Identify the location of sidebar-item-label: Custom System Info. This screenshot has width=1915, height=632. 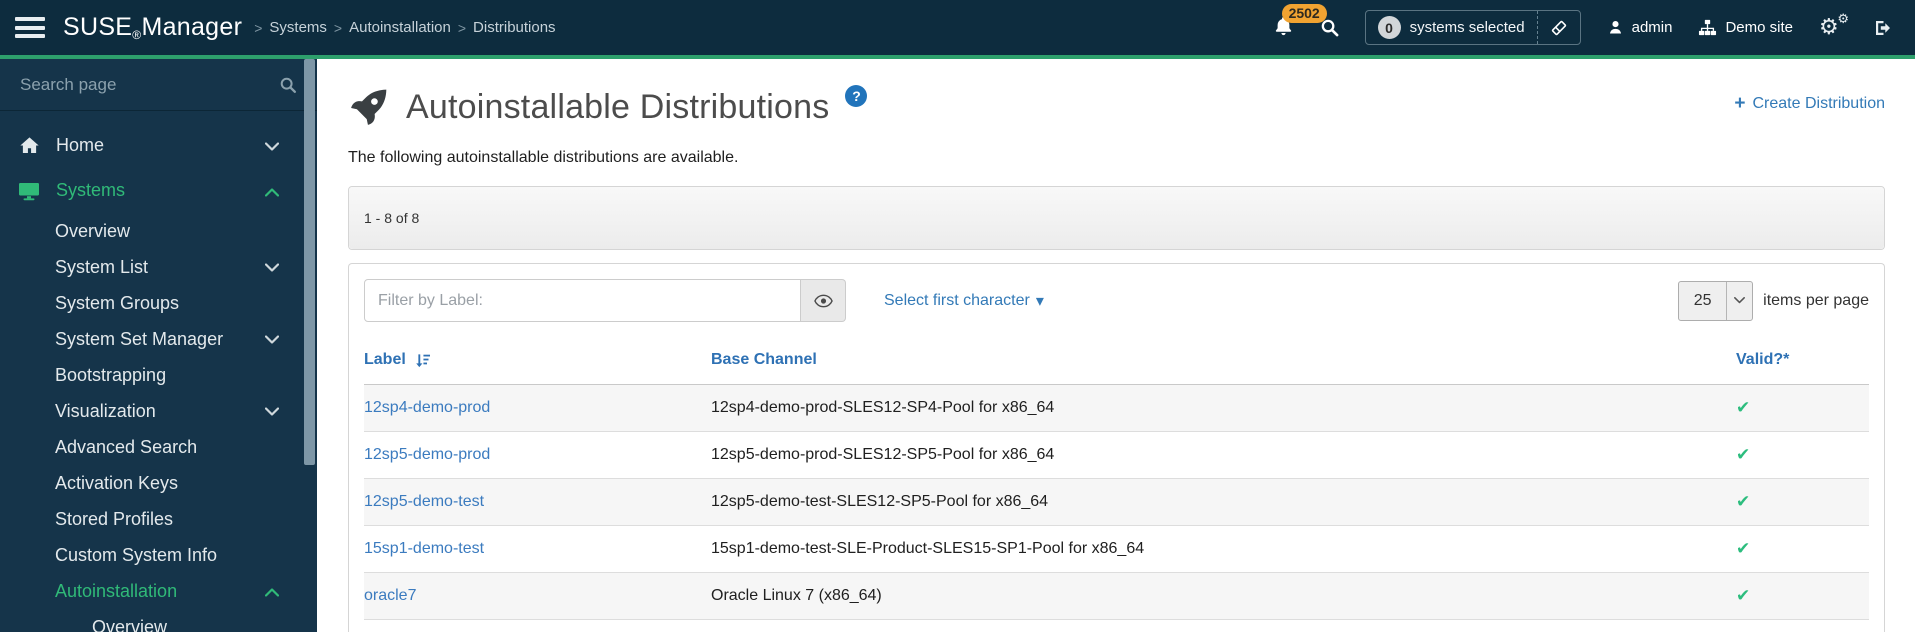
(136, 554).